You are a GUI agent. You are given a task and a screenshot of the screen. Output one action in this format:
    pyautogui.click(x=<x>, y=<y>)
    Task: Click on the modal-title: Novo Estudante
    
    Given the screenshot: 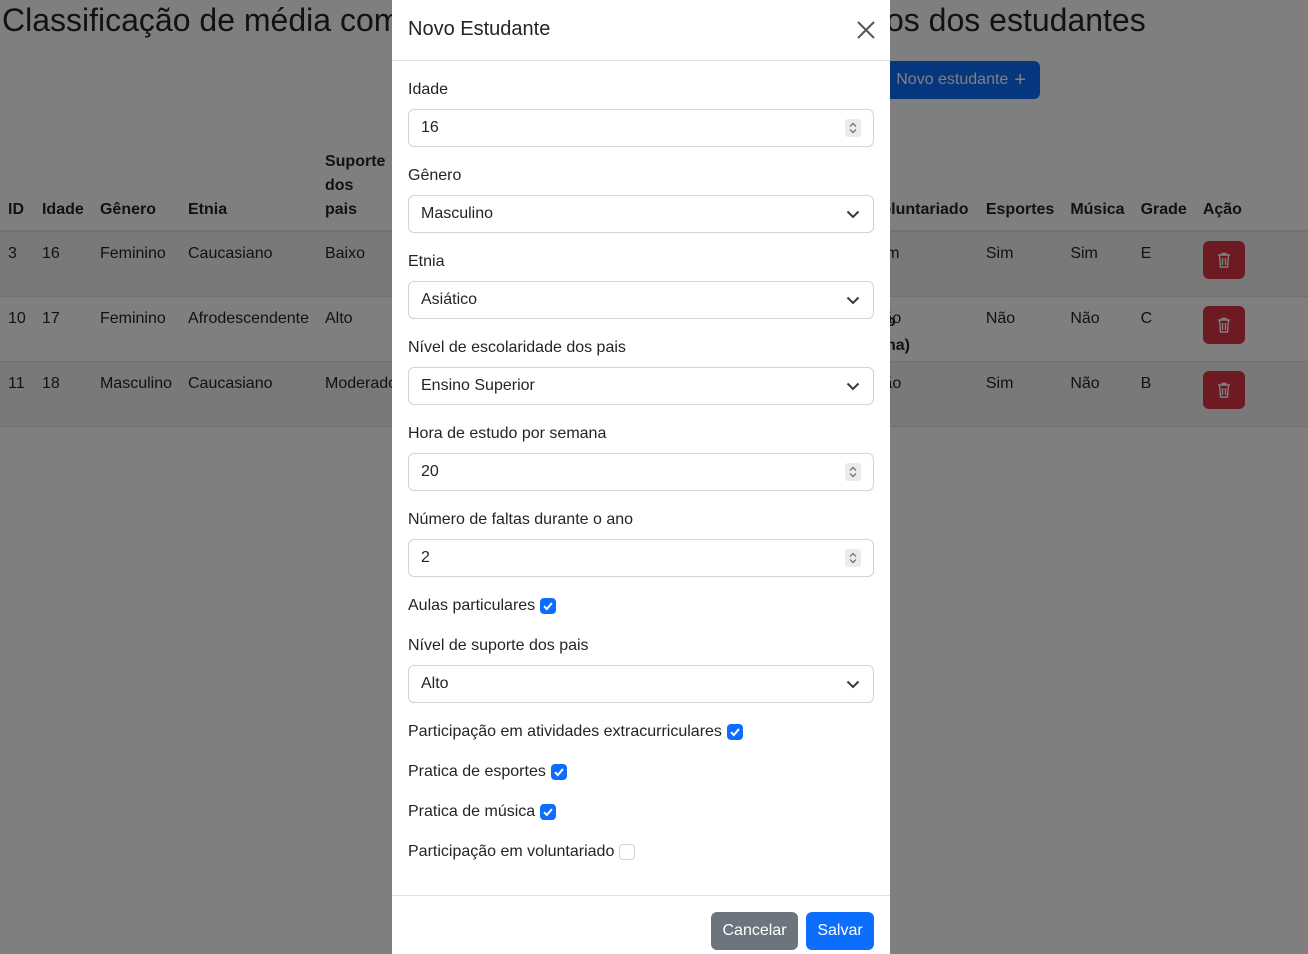 What is the action you would take?
    pyautogui.click(x=479, y=29)
    